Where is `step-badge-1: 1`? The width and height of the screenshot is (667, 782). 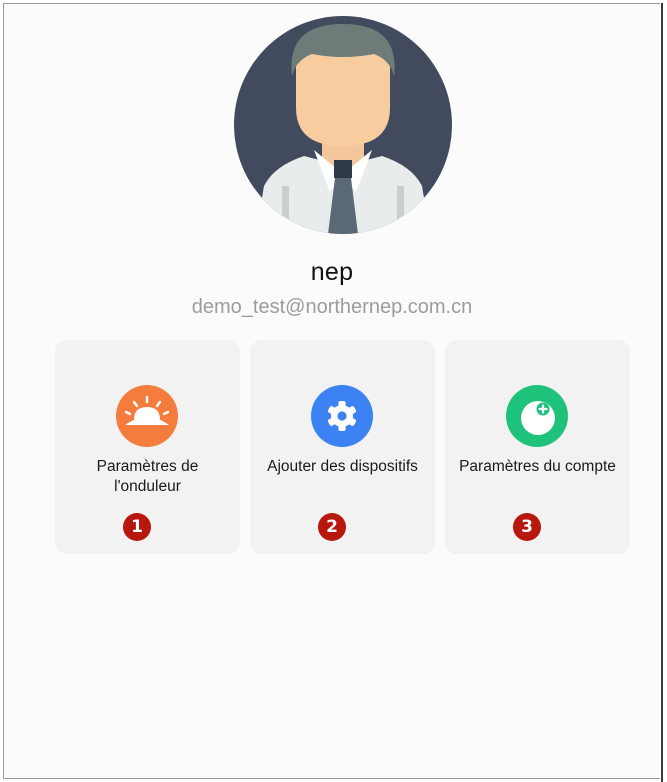 step-badge-1: 1 is located at coordinates (137, 527).